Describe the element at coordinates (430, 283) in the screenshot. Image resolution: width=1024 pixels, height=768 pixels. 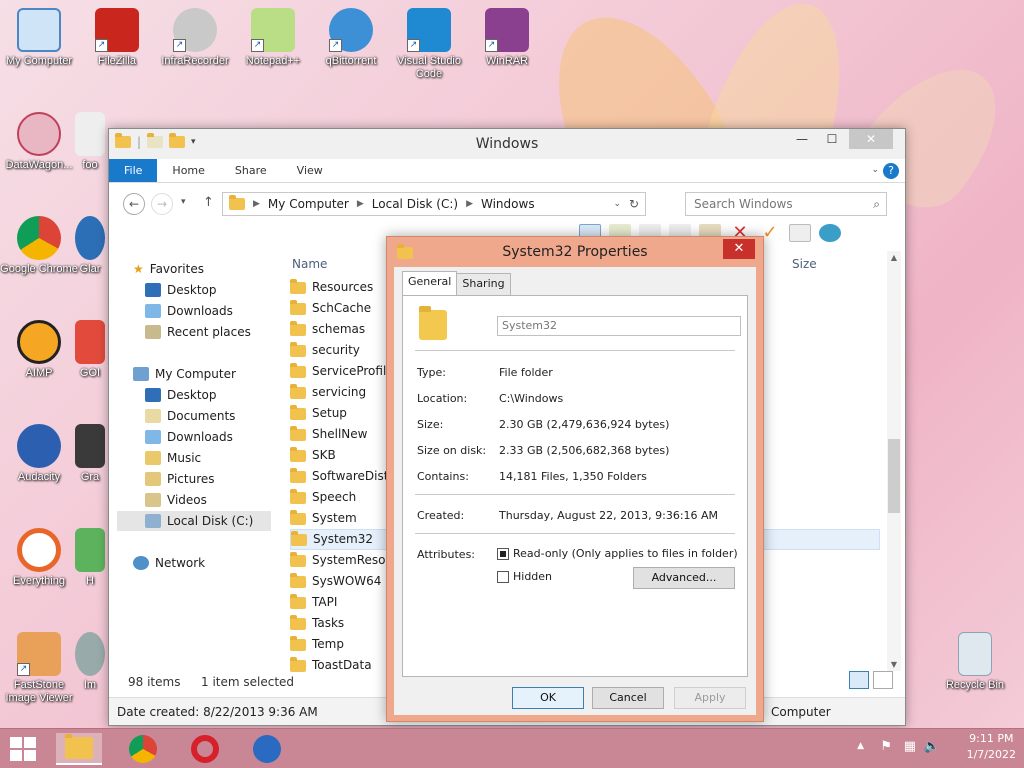
I see `tab-general: General` at that location.